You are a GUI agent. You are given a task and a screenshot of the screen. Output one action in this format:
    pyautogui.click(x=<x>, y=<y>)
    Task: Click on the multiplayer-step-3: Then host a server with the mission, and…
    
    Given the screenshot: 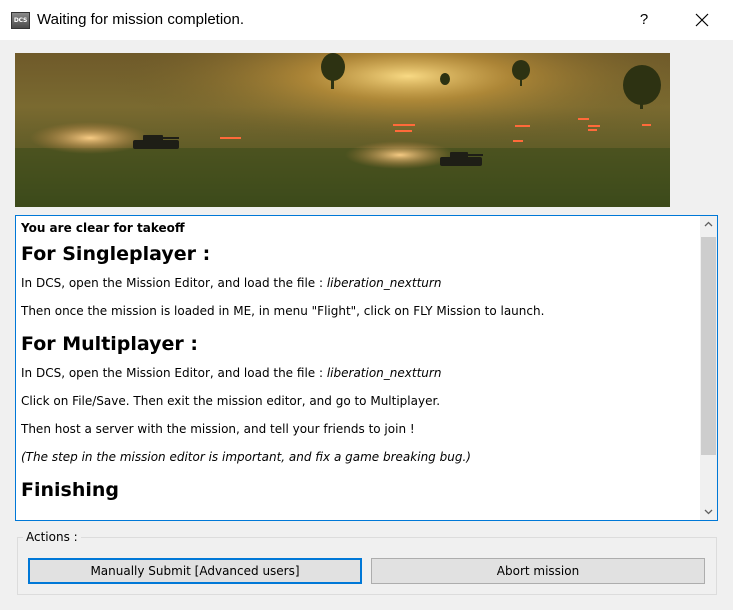 What is the action you would take?
    pyautogui.click(x=218, y=429)
    